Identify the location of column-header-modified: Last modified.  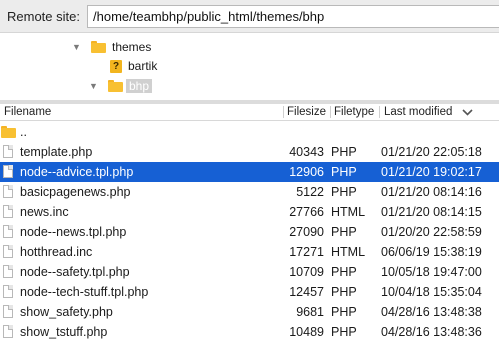
(418, 112).